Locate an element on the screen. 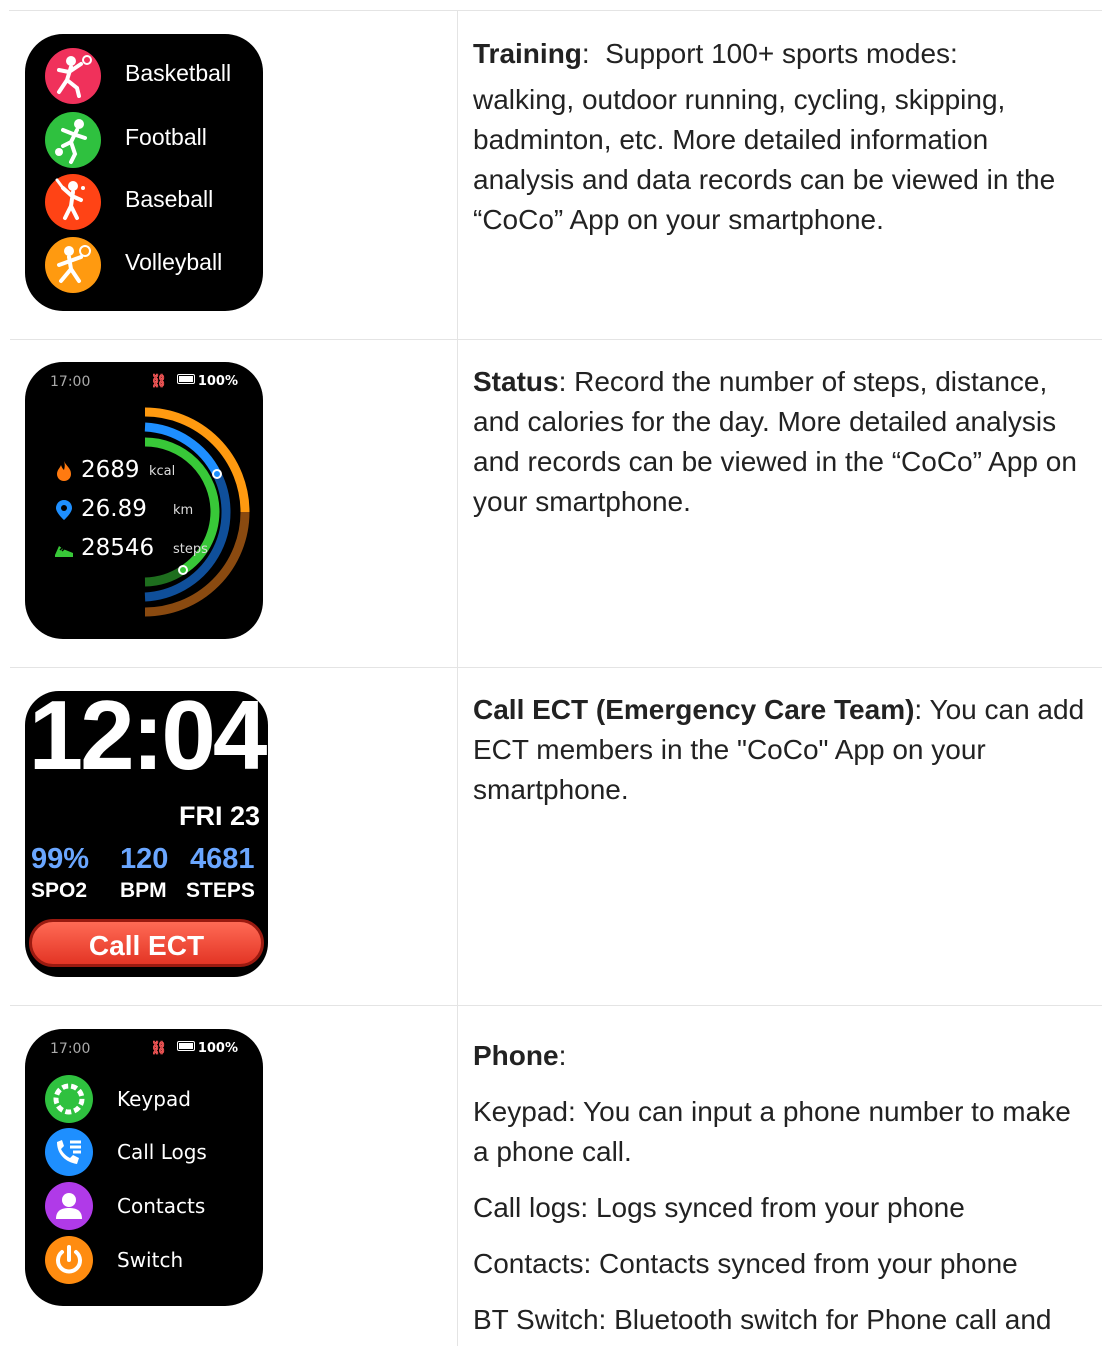 The height and width of the screenshot is (1346, 1102). calories-unit: kcal is located at coordinates (162, 471).